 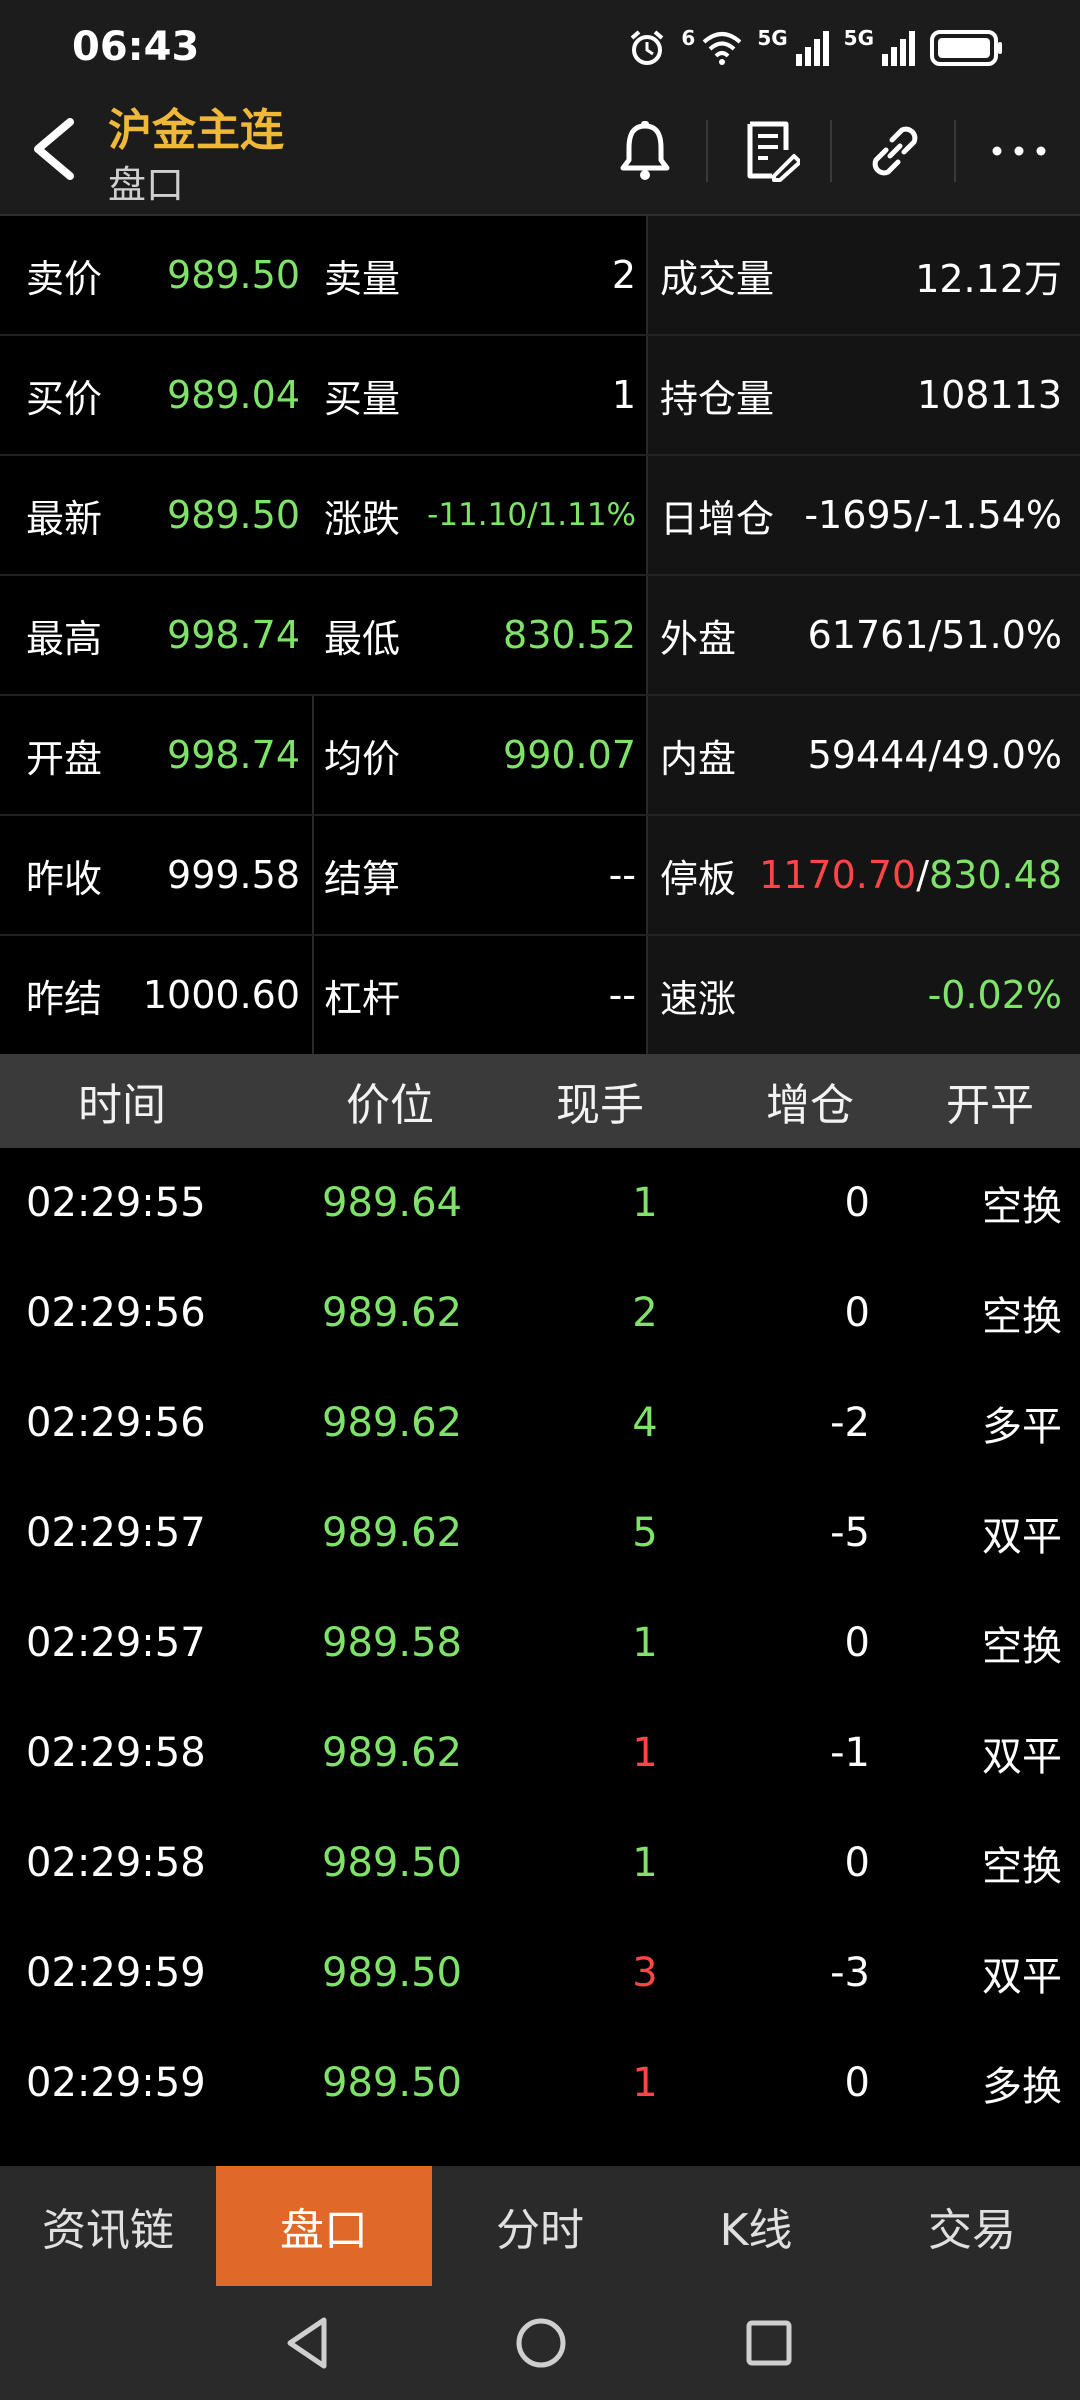 I want to click on limit-up-price: 1170.70, so click(x=838, y=875).